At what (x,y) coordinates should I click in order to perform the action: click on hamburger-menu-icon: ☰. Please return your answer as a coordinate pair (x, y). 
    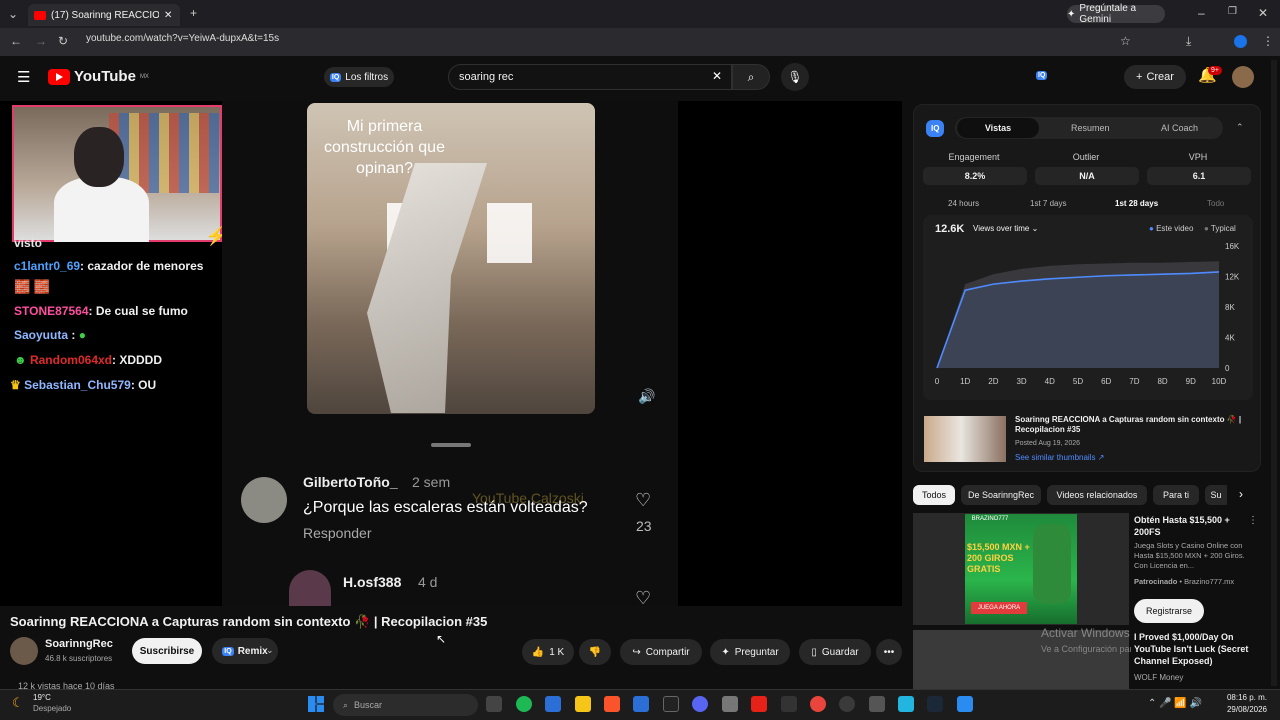
    Looking at the image, I should click on (23, 77).